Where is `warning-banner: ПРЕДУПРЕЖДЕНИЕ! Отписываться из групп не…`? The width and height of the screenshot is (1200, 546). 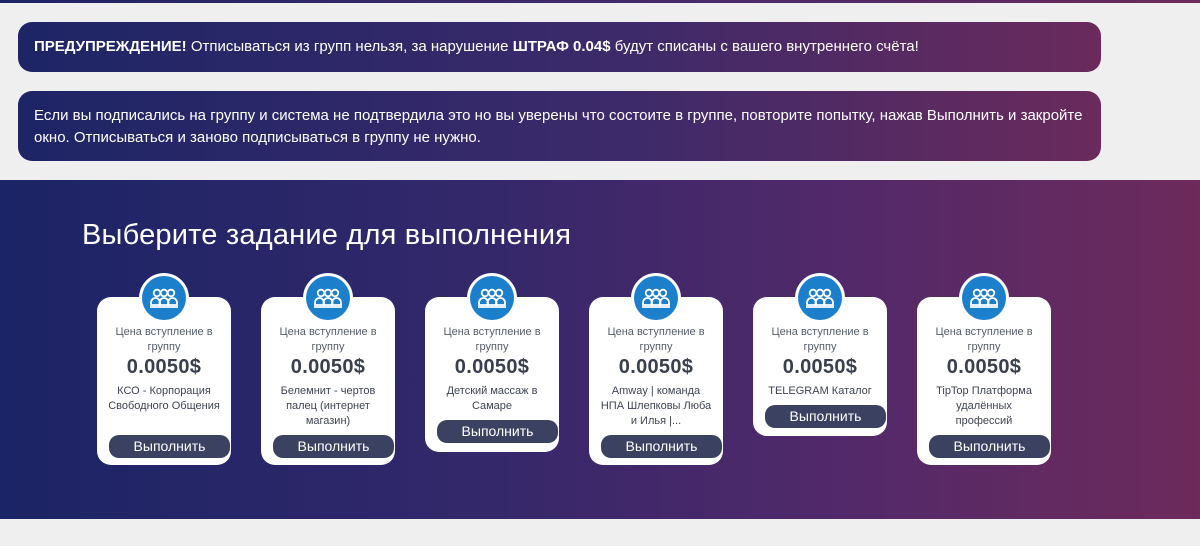 warning-banner: ПРЕДУПРЕЖДЕНИЕ! Отписываться из групп не… is located at coordinates (559, 47).